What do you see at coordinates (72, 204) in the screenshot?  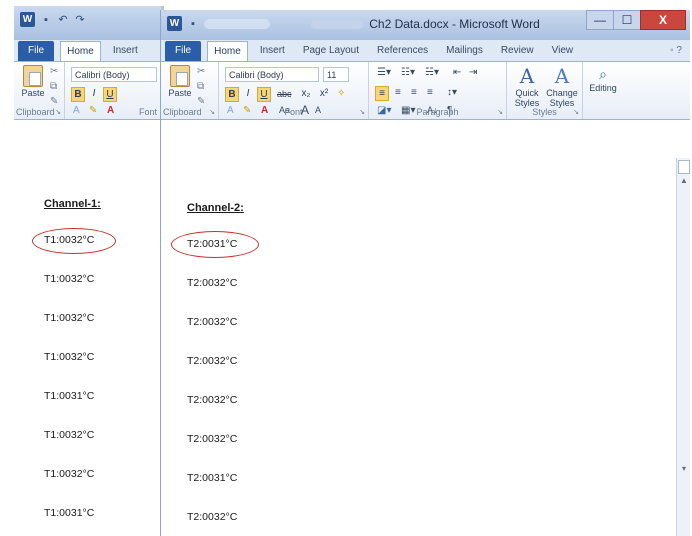 I see `channel-header: Channel-1:` at bounding box center [72, 204].